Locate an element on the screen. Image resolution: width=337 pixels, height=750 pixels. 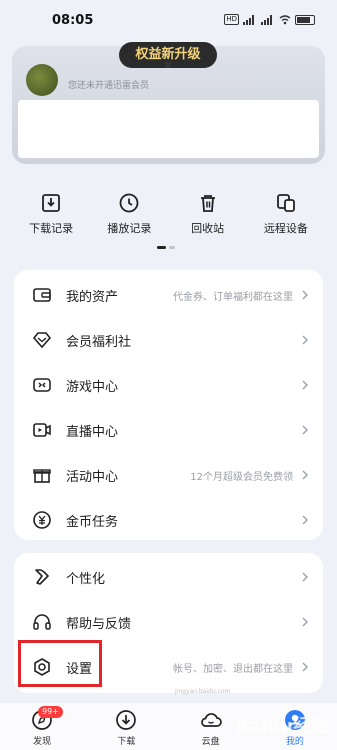
vip-subtitle: 您还未开通迅雷会员 is located at coordinates (109, 86).